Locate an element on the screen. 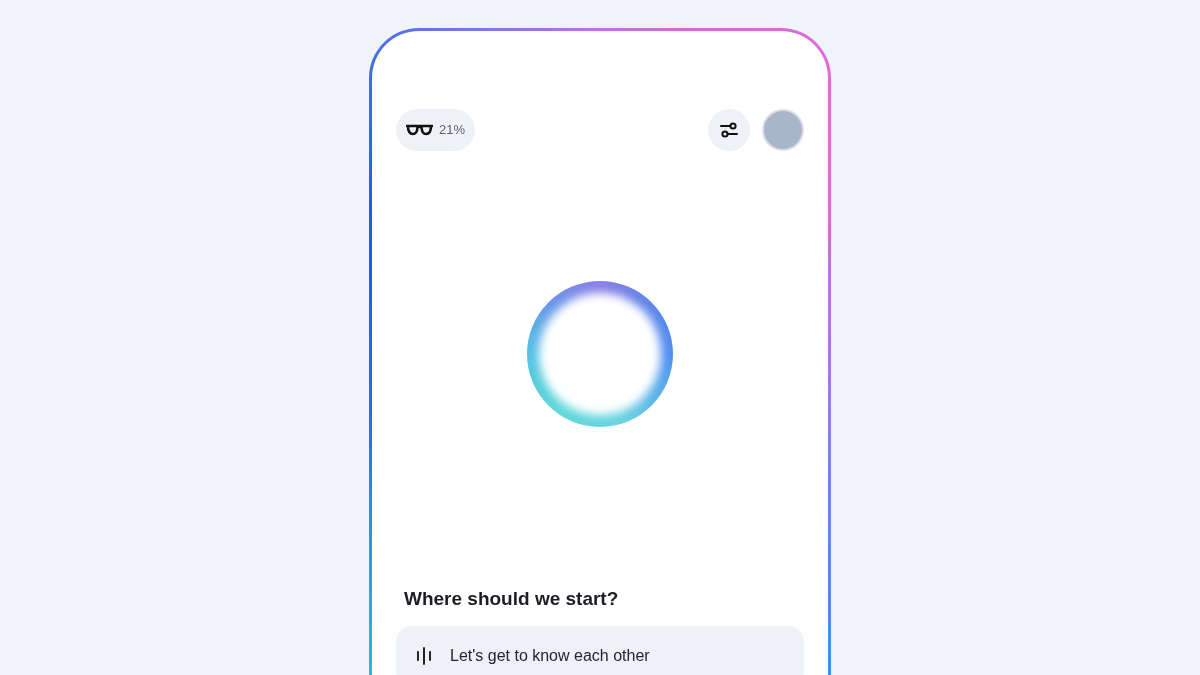 This screenshot has width=1200, height=675. sliders-icon is located at coordinates (729, 130).